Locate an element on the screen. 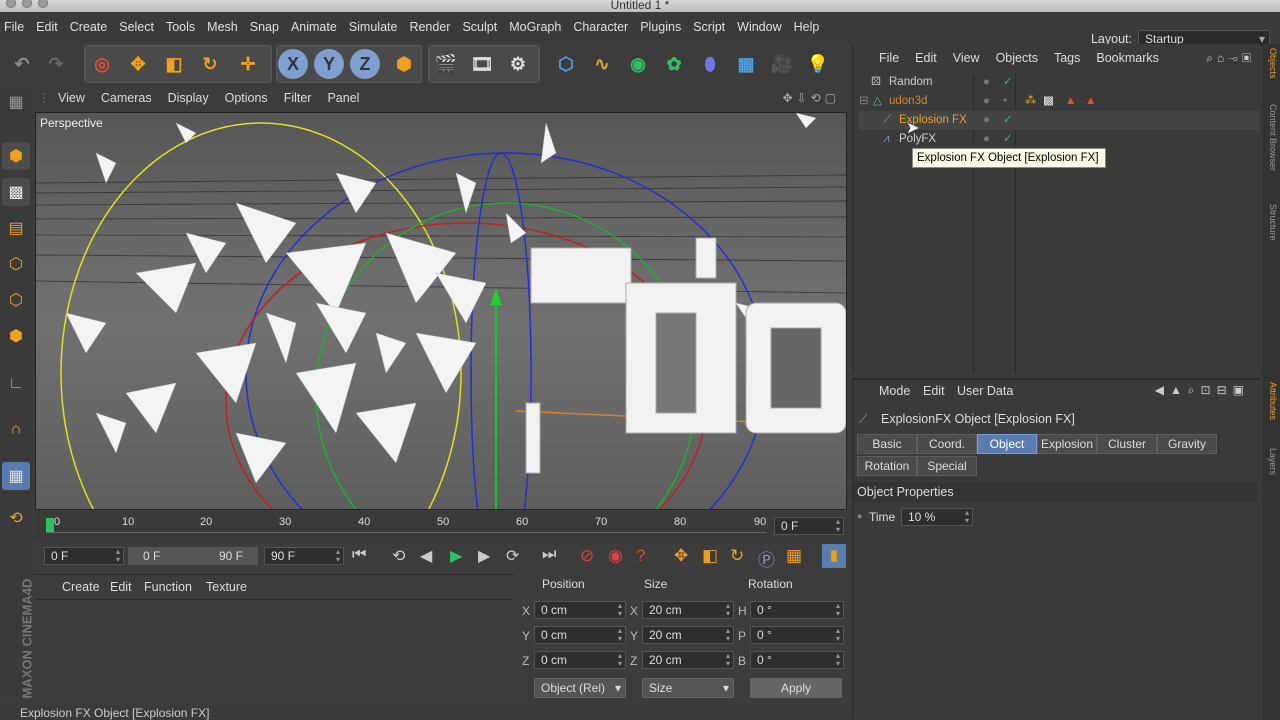  autokey-icon: ◉ is located at coordinates (615, 556).